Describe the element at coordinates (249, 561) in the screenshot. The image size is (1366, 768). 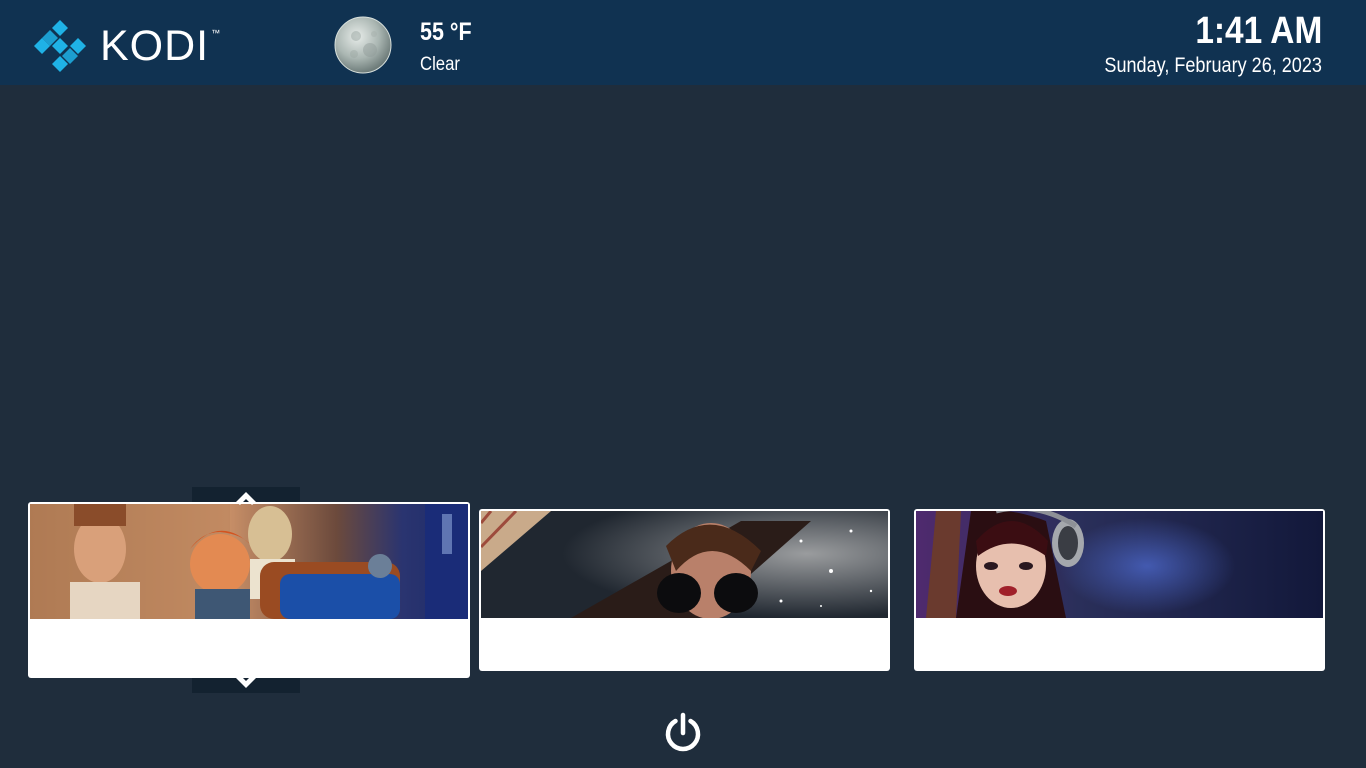
I see `tv-shows-artwork` at that location.